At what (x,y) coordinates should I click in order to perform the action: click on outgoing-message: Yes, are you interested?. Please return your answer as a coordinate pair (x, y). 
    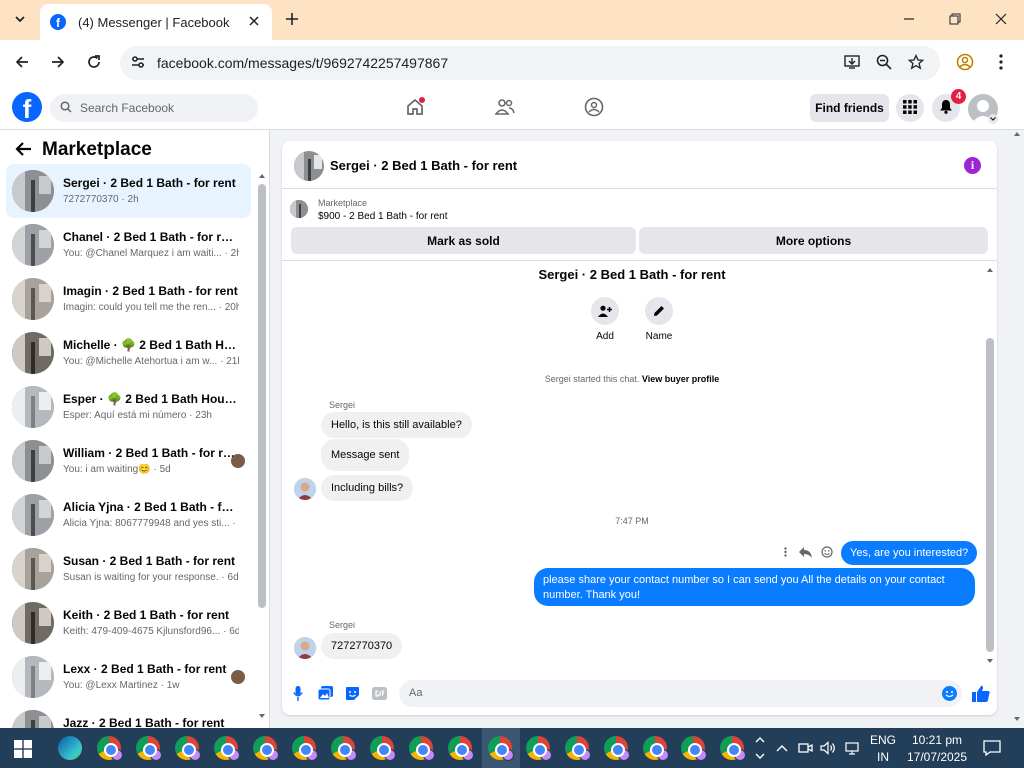
    Looking at the image, I should click on (909, 553).